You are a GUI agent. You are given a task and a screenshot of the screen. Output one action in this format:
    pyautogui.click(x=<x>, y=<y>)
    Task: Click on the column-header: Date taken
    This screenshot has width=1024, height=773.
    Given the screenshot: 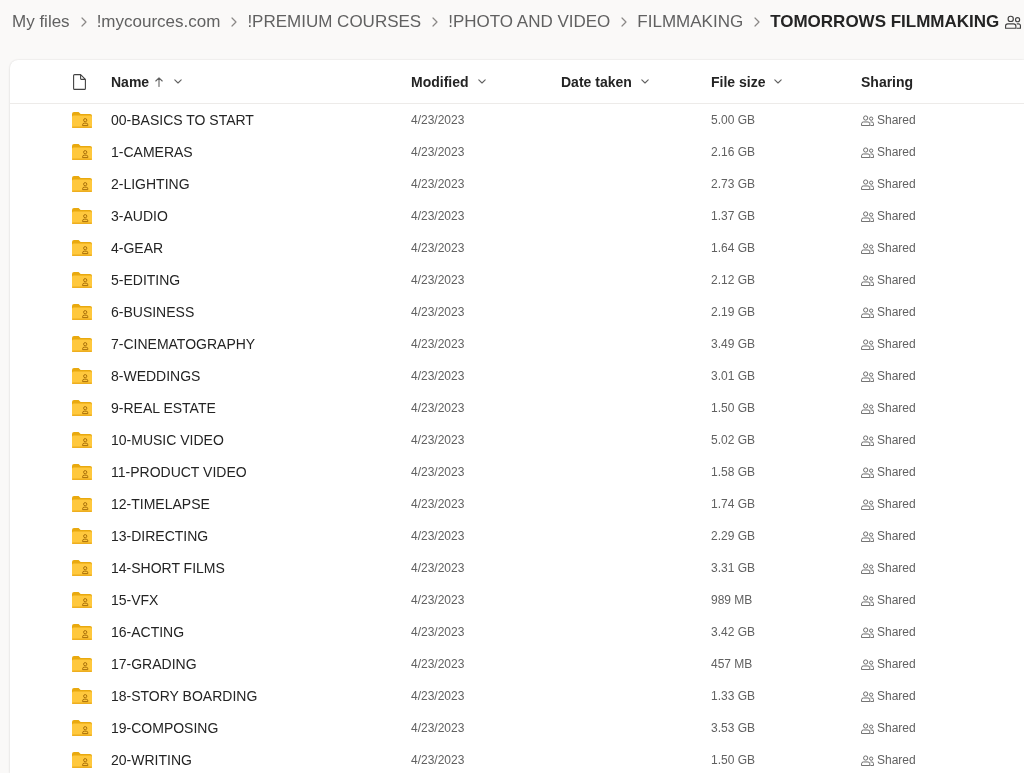 What is the action you would take?
    pyautogui.click(x=605, y=81)
    